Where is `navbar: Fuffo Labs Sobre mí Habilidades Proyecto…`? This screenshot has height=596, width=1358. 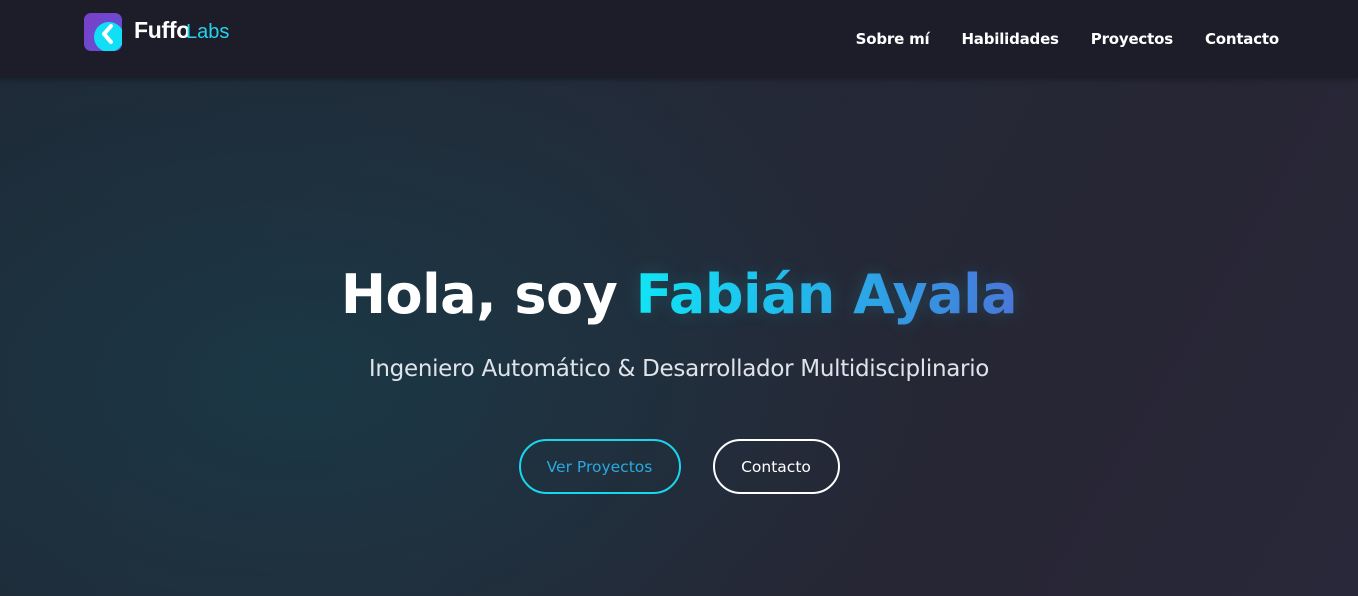
navbar: Fuffo Labs Sobre mí Habilidades Proyecto… is located at coordinates (679, 39).